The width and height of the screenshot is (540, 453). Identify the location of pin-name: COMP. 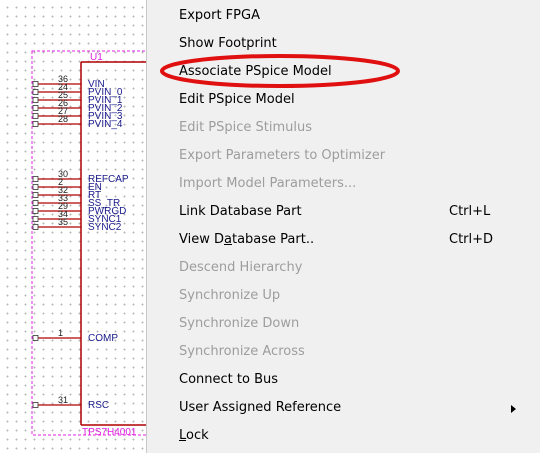
(103, 338).